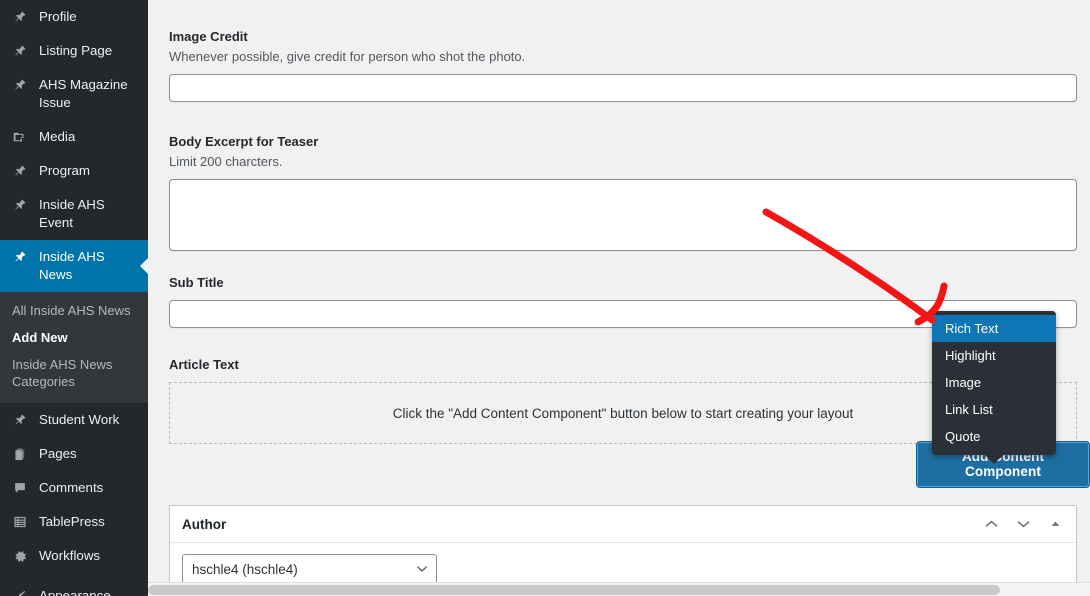  Describe the element at coordinates (196, 282) in the screenshot. I see `field-label: Sub Title` at that location.